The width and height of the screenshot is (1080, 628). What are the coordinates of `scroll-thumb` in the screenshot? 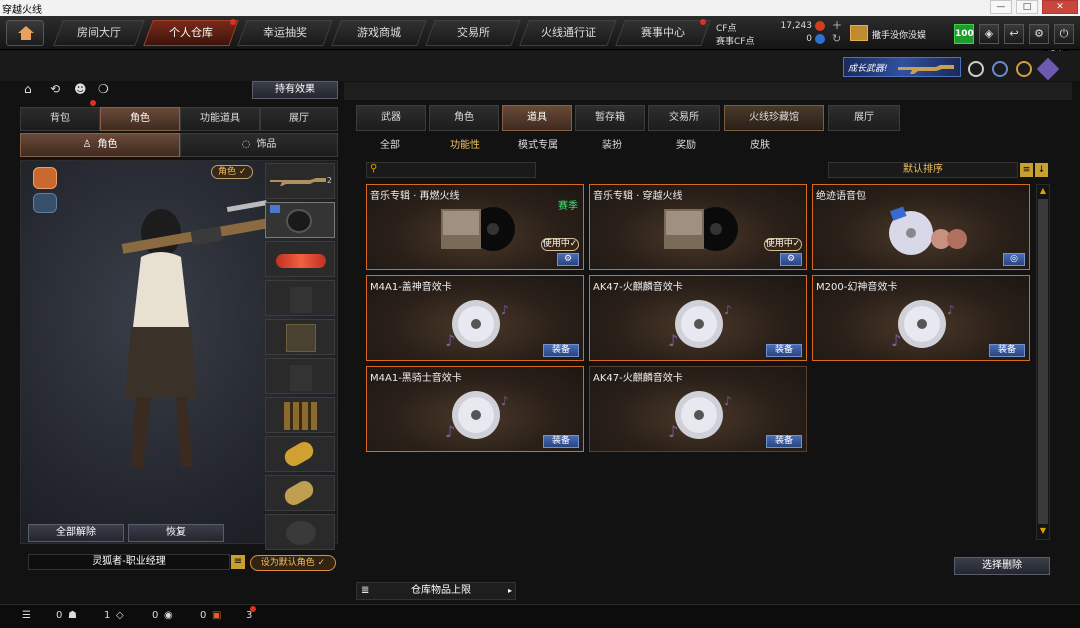 It's located at (1043, 361).